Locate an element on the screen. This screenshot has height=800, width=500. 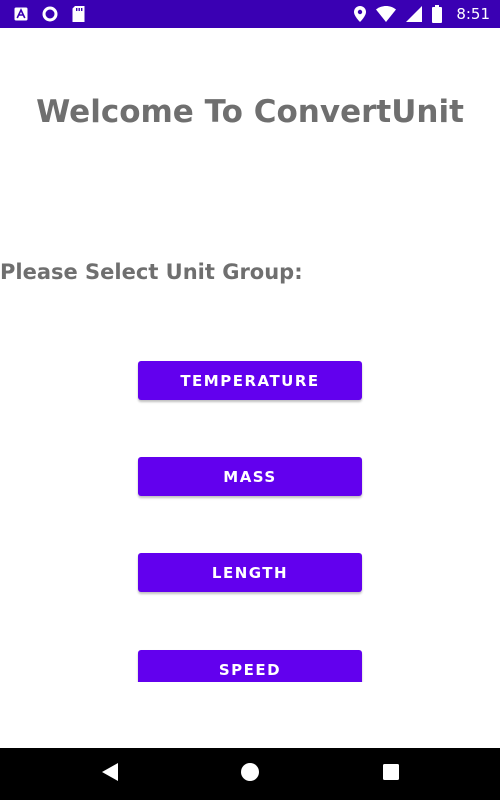
home-icon is located at coordinates (250, 774).